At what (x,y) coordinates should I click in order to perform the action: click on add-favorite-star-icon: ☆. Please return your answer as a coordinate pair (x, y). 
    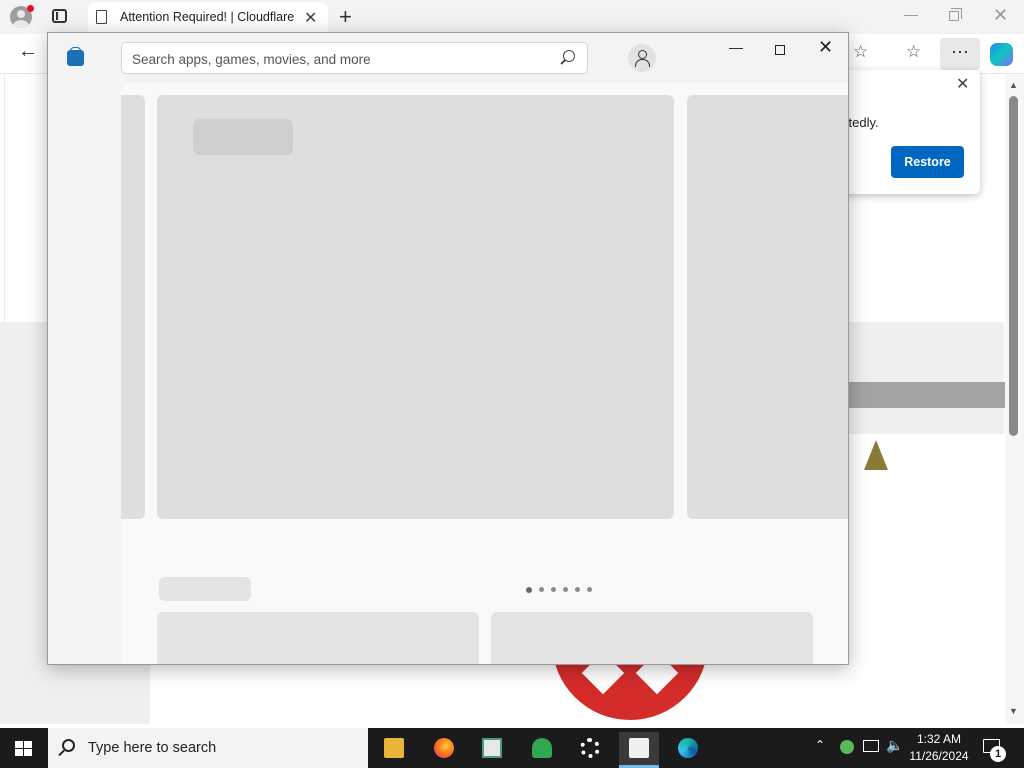
    Looking at the image, I should click on (860, 52).